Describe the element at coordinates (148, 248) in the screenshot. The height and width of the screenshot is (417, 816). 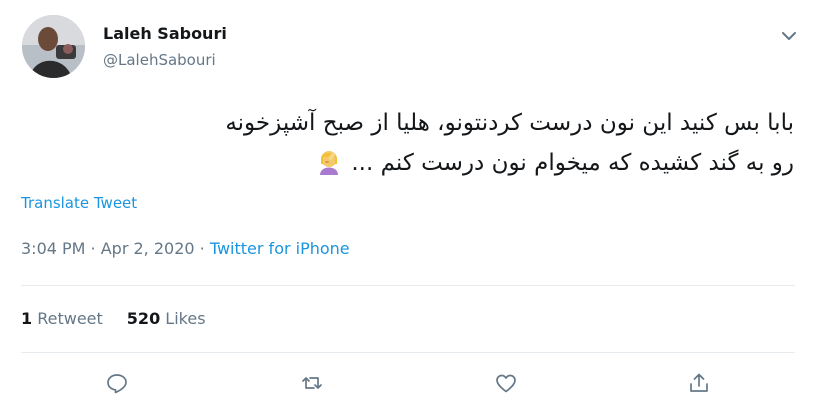
I see `tweet-date: Apr 2, 2020` at that location.